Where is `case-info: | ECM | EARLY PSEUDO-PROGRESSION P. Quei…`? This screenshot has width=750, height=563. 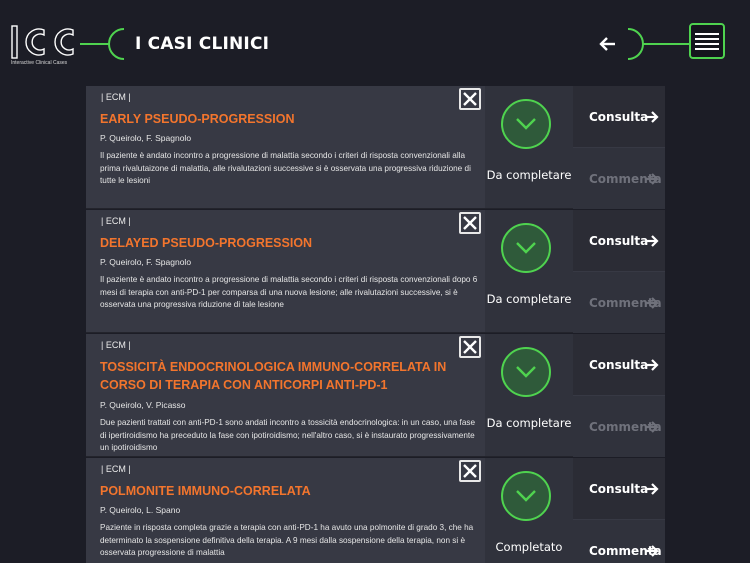 case-info: | ECM | EARLY PSEUDO-PROGRESSION P. Quei… is located at coordinates (285, 147).